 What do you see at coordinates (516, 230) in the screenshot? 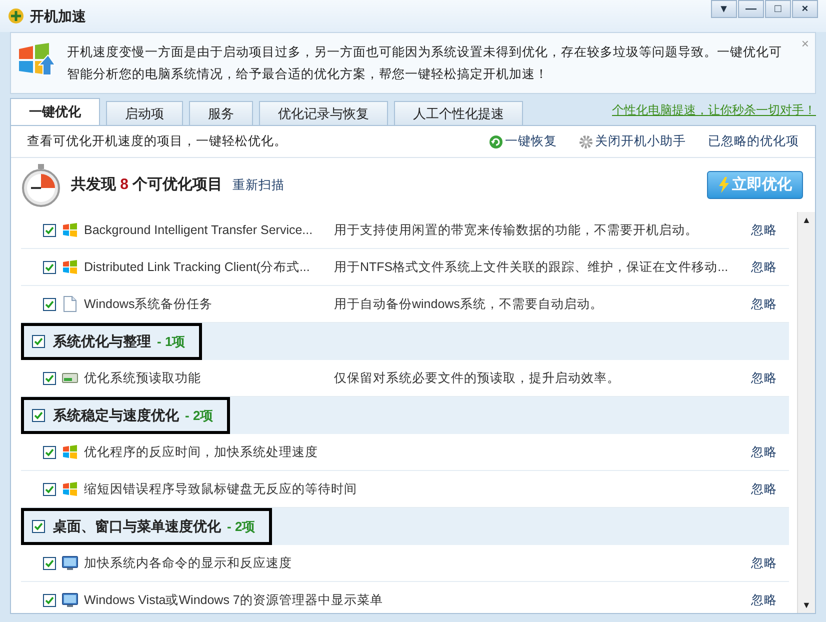
I see `item-description: 用于支持使用闲置的带宽来传输数据的功能，不需要开机启动。` at bounding box center [516, 230].